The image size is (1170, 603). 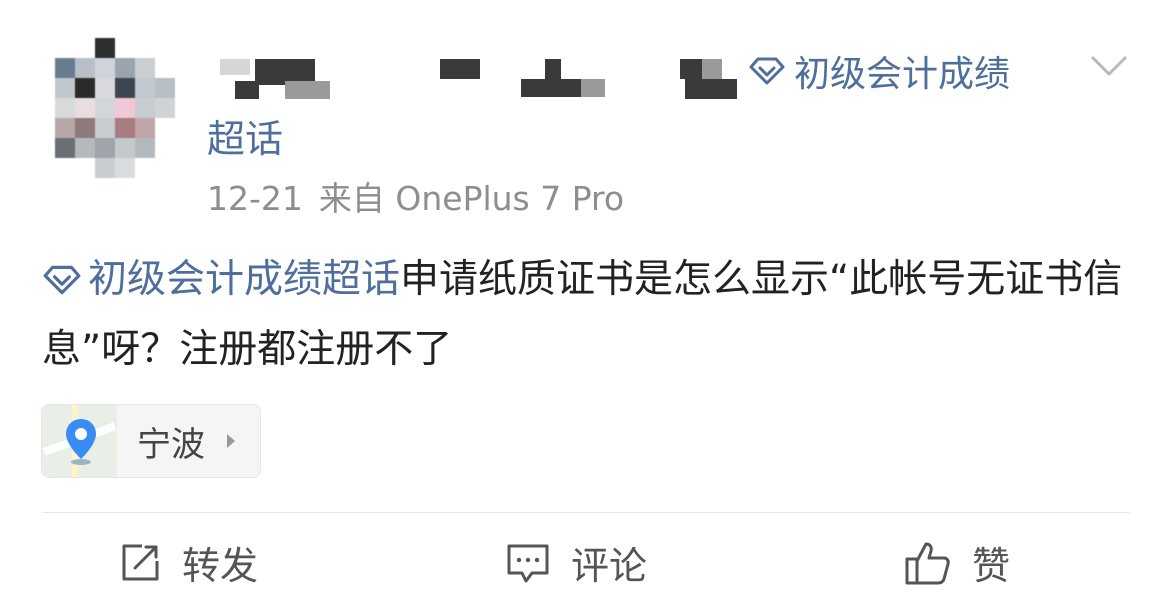 What do you see at coordinates (927, 563) in the screenshot?
I see `thumbs-up-icon` at bounding box center [927, 563].